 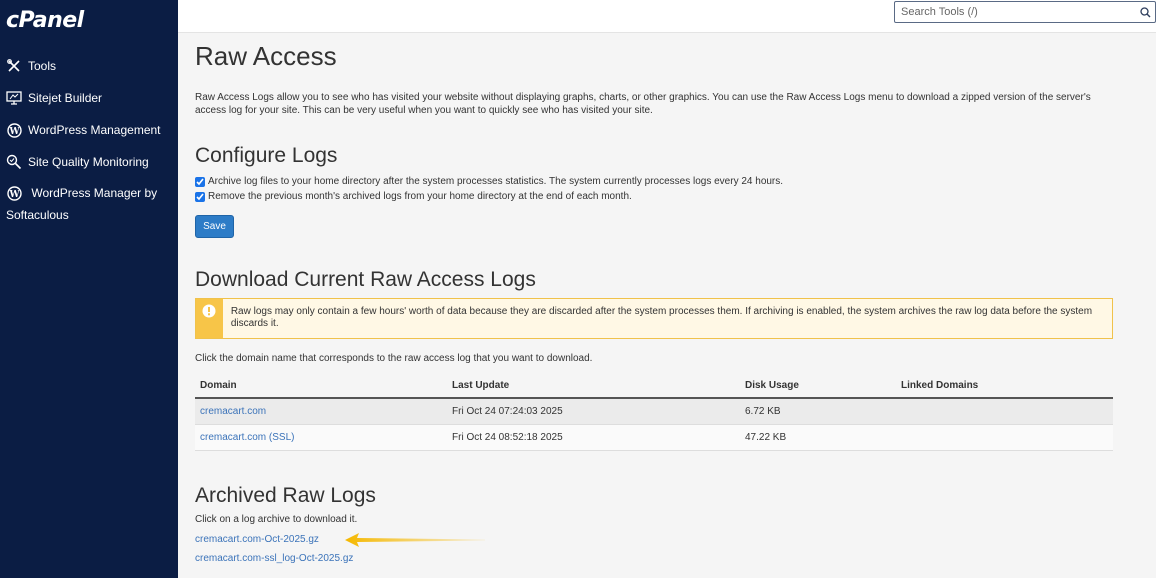 What do you see at coordinates (818, 411) in the screenshot?
I see `disk-usage-cell: 6.72 KB` at bounding box center [818, 411].